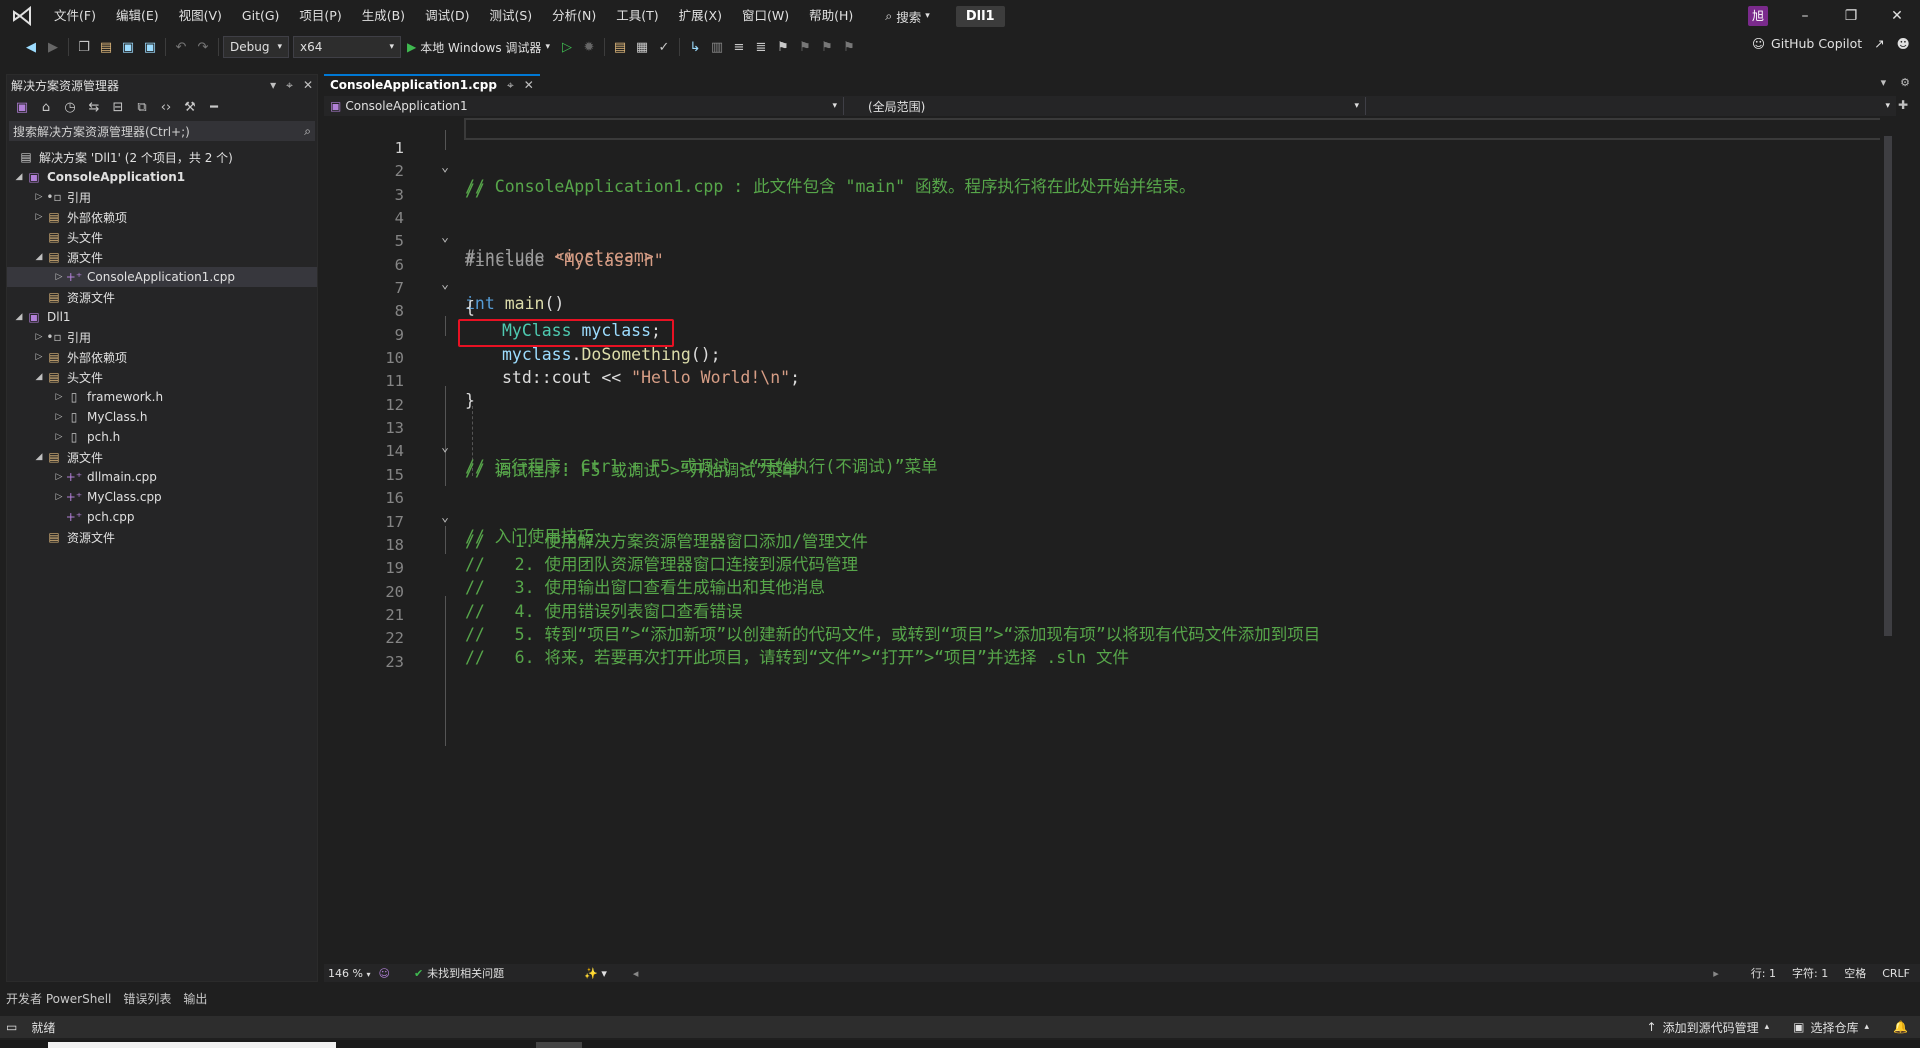 The width and height of the screenshot is (1920, 1048). Describe the element at coordinates (214, 107) in the screenshot. I see `preview-icon: ━` at that location.